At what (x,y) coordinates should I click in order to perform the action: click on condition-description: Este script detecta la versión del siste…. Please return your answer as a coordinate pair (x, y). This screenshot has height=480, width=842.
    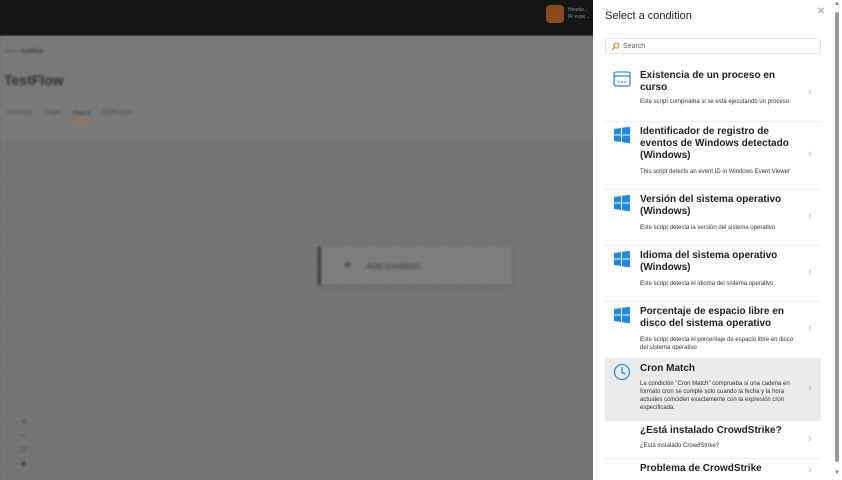
    Looking at the image, I should click on (708, 228).